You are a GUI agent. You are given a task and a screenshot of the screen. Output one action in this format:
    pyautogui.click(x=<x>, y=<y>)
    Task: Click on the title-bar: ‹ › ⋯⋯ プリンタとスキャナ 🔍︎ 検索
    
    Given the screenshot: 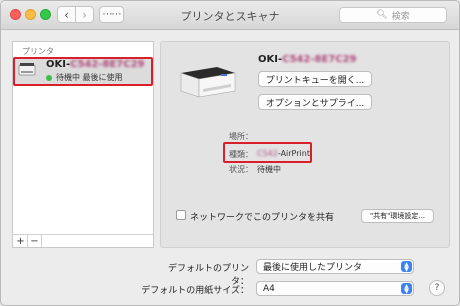 What is the action you would take?
    pyautogui.click(x=230, y=15)
    